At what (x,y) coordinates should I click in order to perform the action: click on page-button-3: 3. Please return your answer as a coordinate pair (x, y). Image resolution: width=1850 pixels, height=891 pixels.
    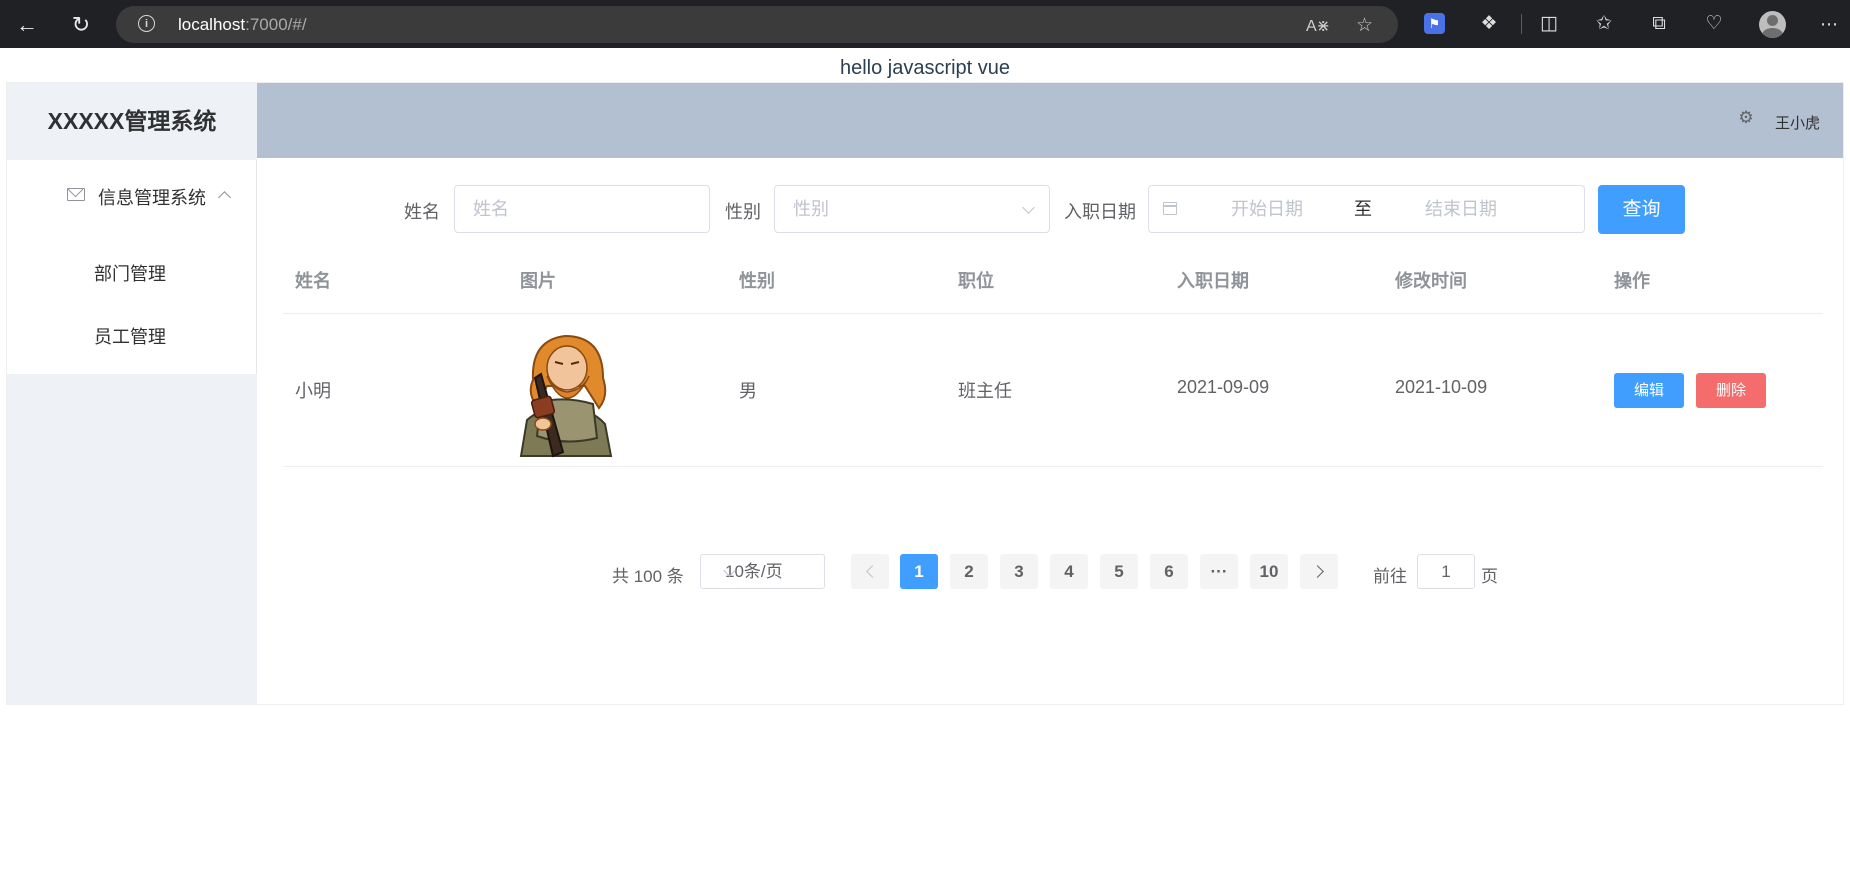
    Looking at the image, I should click on (1019, 571).